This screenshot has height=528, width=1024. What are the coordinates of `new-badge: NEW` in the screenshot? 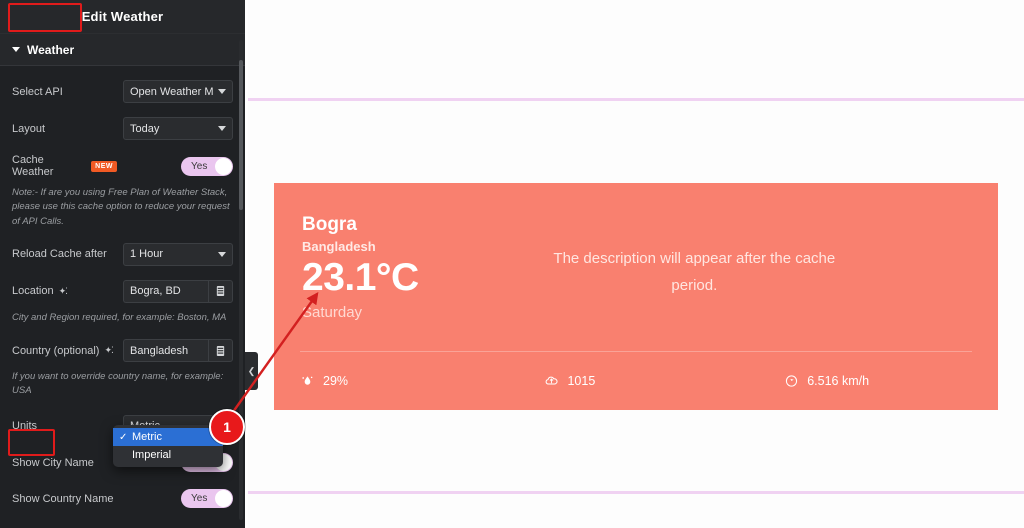 It's located at (104, 166).